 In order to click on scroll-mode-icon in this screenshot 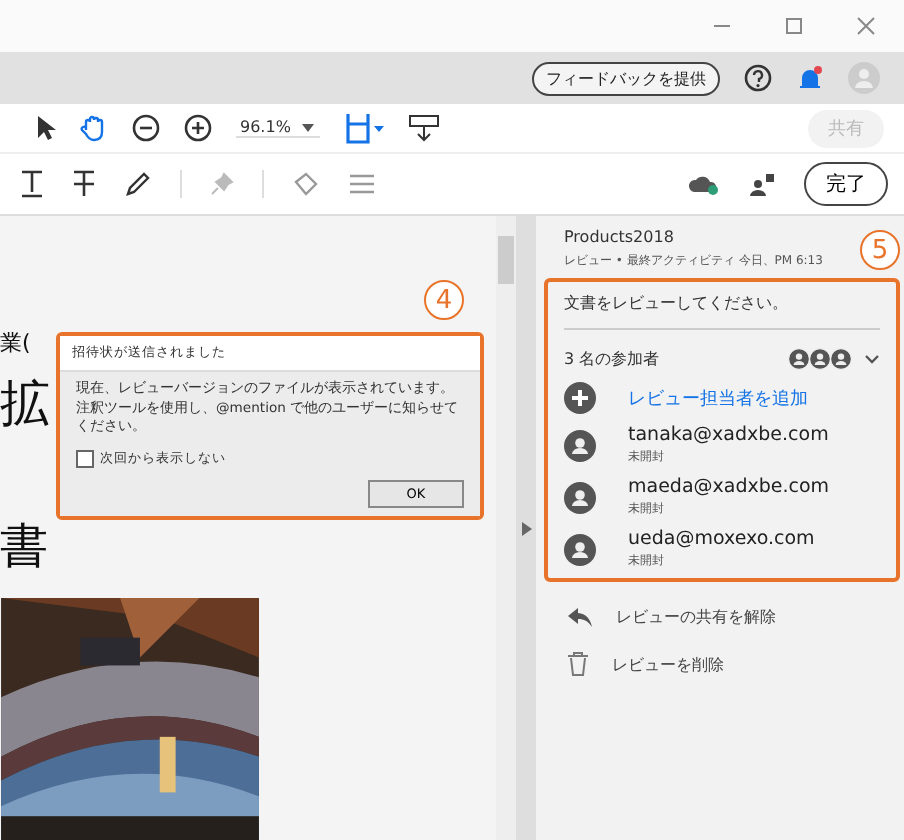, I will do `click(424, 128)`.